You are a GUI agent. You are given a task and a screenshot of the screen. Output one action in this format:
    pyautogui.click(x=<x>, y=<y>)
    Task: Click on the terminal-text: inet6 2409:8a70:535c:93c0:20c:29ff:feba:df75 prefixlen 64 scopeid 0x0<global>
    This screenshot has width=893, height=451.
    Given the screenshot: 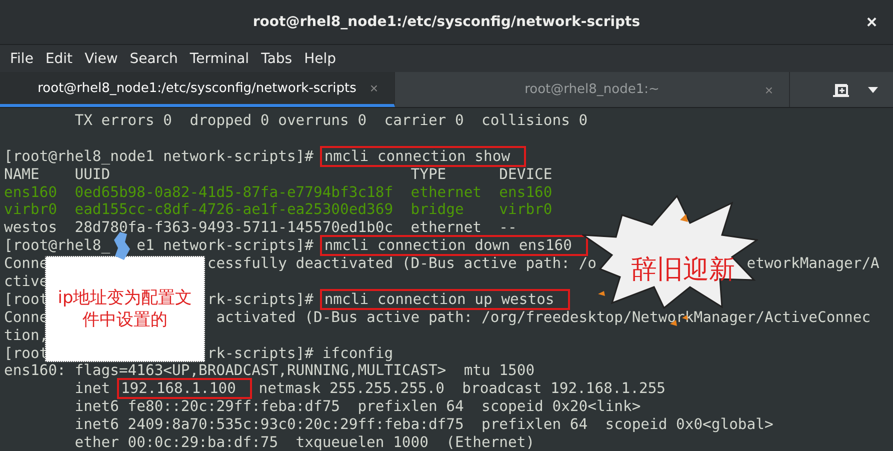 What is the action you would take?
    pyautogui.click(x=424, y=425)
    